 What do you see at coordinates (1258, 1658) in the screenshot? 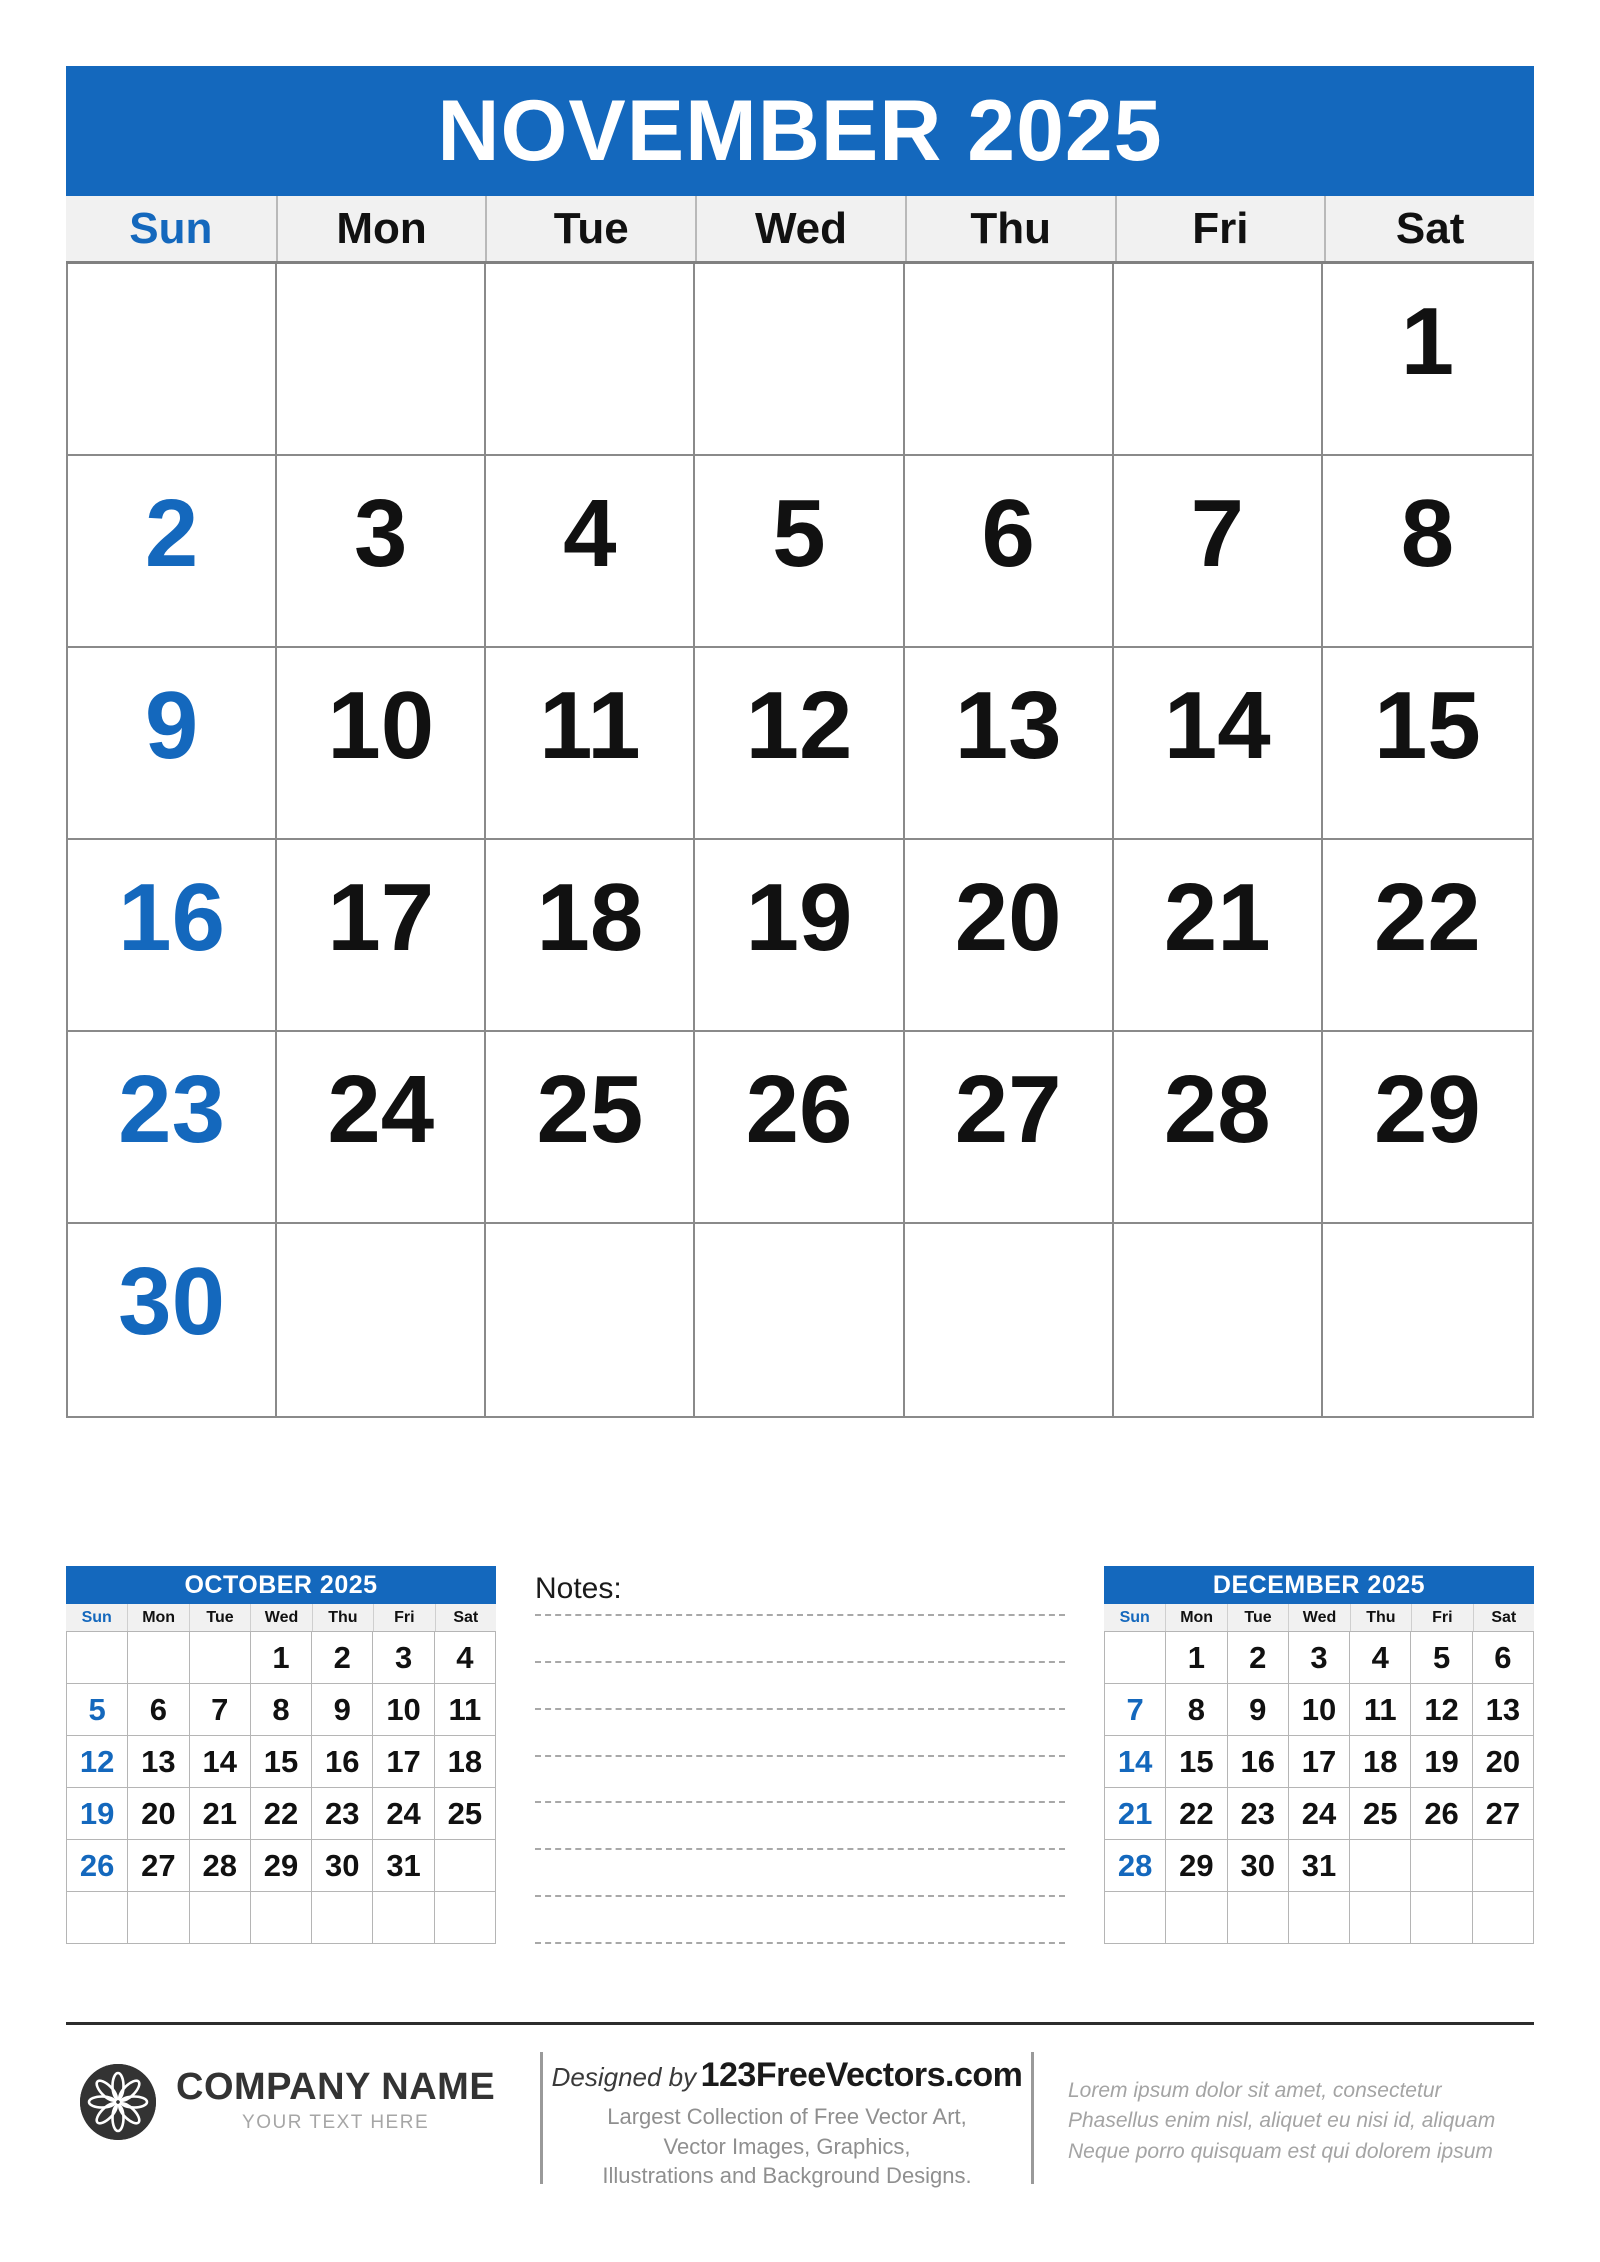
I see `next-day-cell-2: 2` at bounding box center [1258, 1658].